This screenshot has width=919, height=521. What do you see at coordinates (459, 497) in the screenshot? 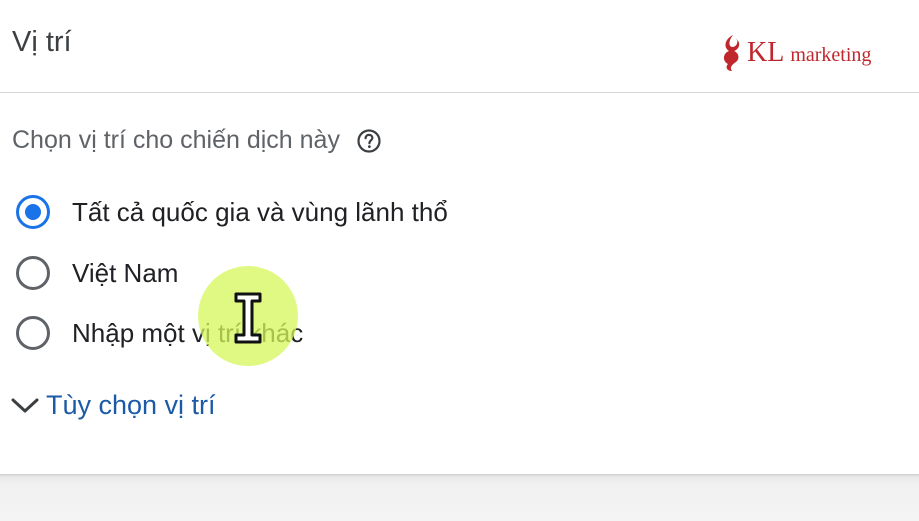
I see `panel-bottom-shadow` at bounding box center [459, 497].